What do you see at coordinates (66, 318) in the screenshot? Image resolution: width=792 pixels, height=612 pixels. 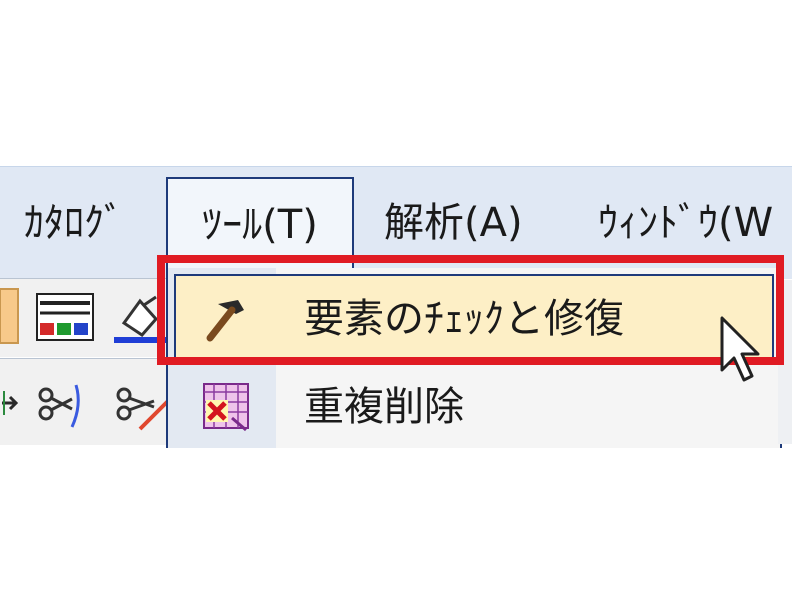 I see `table-grid-icon` at bounding box center [66, 318].